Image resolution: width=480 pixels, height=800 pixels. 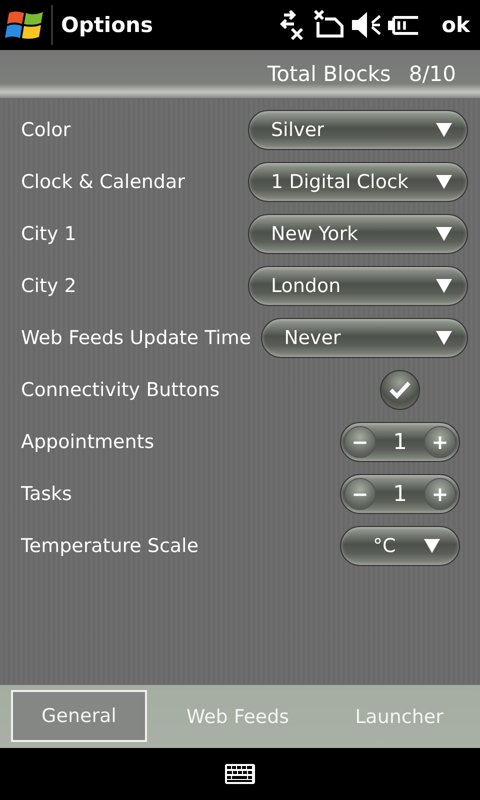 I want to click on setting-label: Web Feeds Update Time, so click(x=136, y=338).